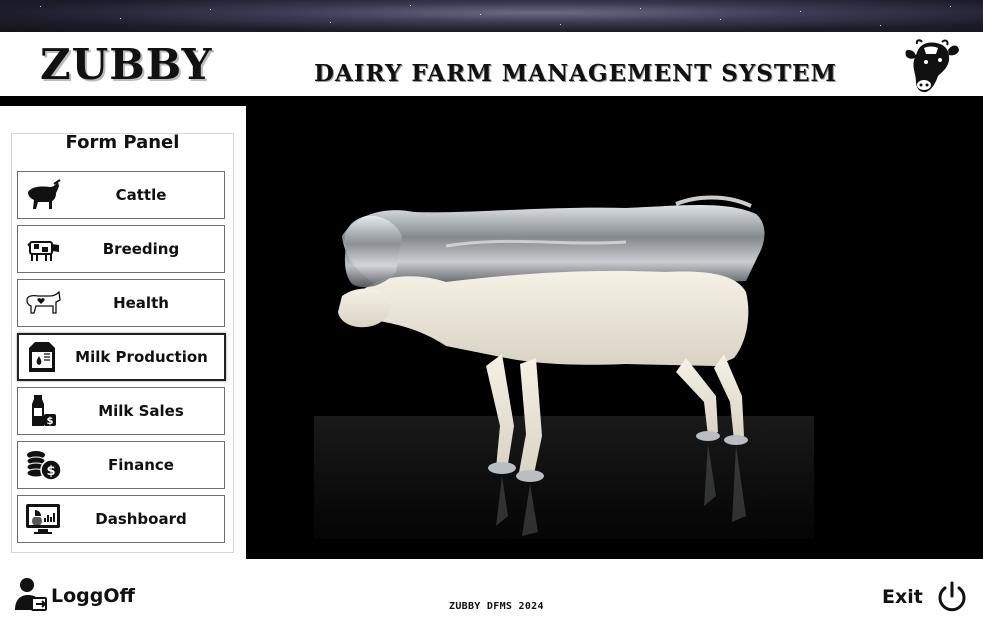 This screenshot has width=983, height=622. What do you see at coordinates (496, 606) in the screenshot?
I see `footer-credit: ZUBBY DFMS 2024` at bounding box center [496, 606].